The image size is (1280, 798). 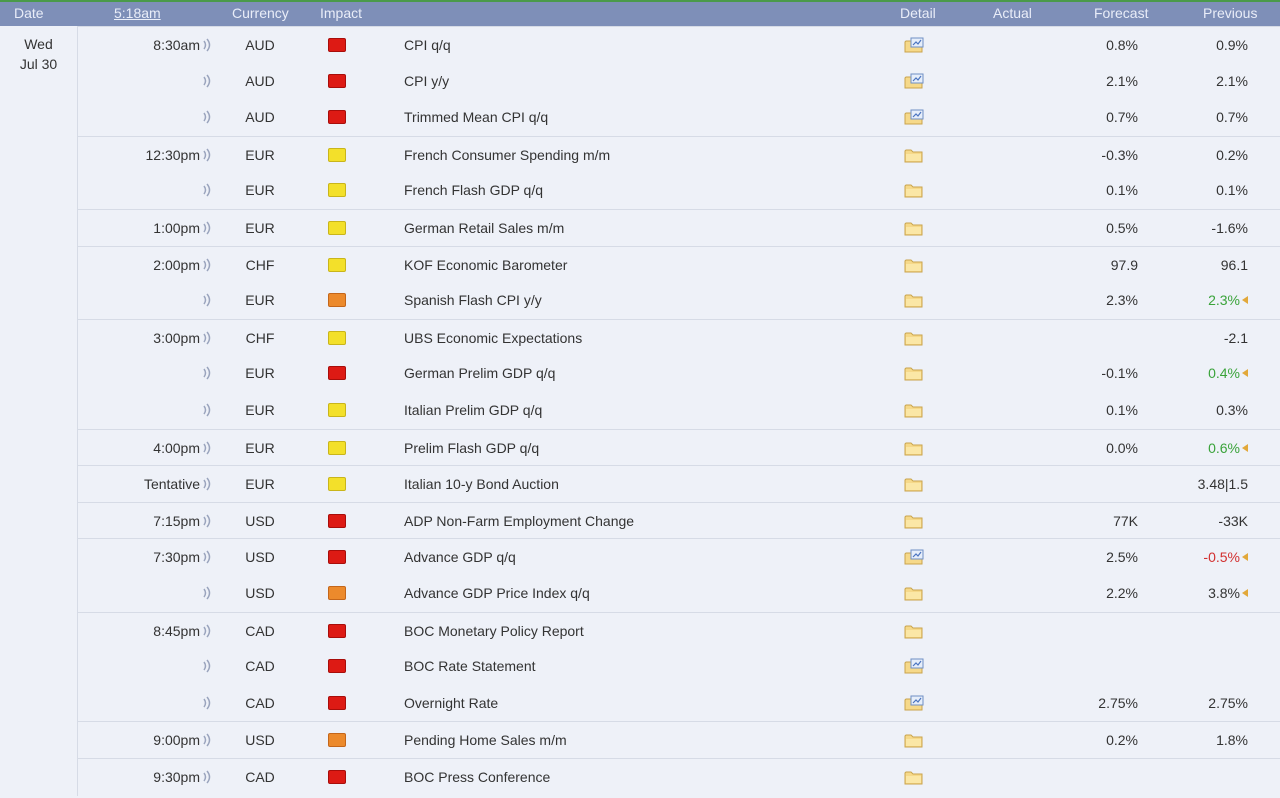 What do you see at coordinates (473, 300) in the screenshot?
I see `event-title: Spanish Flash CPI y/y` at bounding box center [473, 300].